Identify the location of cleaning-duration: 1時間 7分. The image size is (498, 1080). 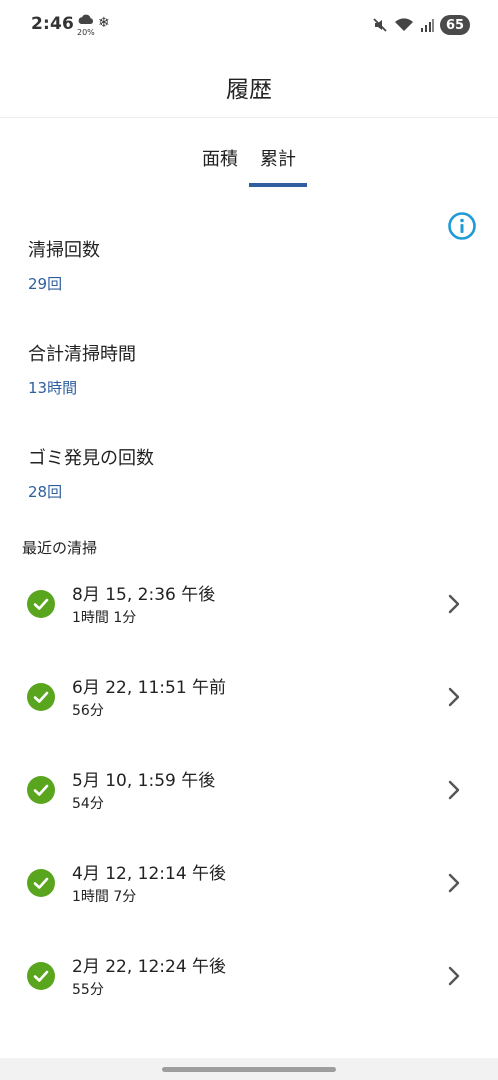
(104, 897).